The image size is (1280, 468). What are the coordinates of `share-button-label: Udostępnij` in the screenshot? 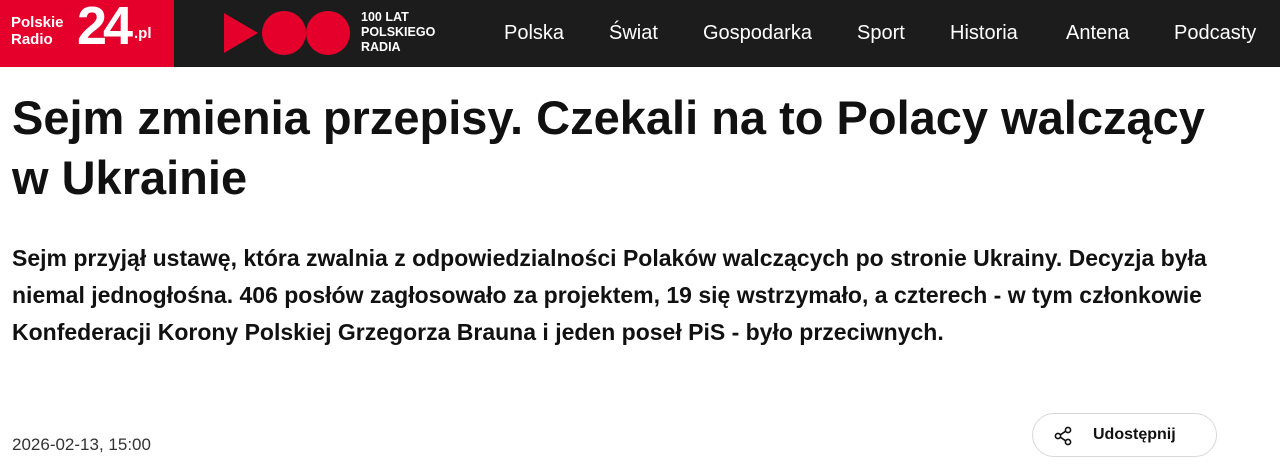 It's located at (1134, 434).